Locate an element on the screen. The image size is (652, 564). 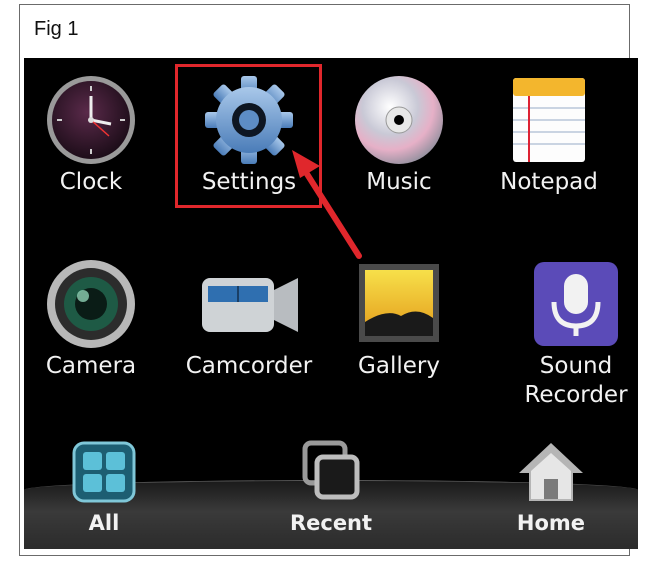
dock-all-apps: All is located at coordinates (104, 487).